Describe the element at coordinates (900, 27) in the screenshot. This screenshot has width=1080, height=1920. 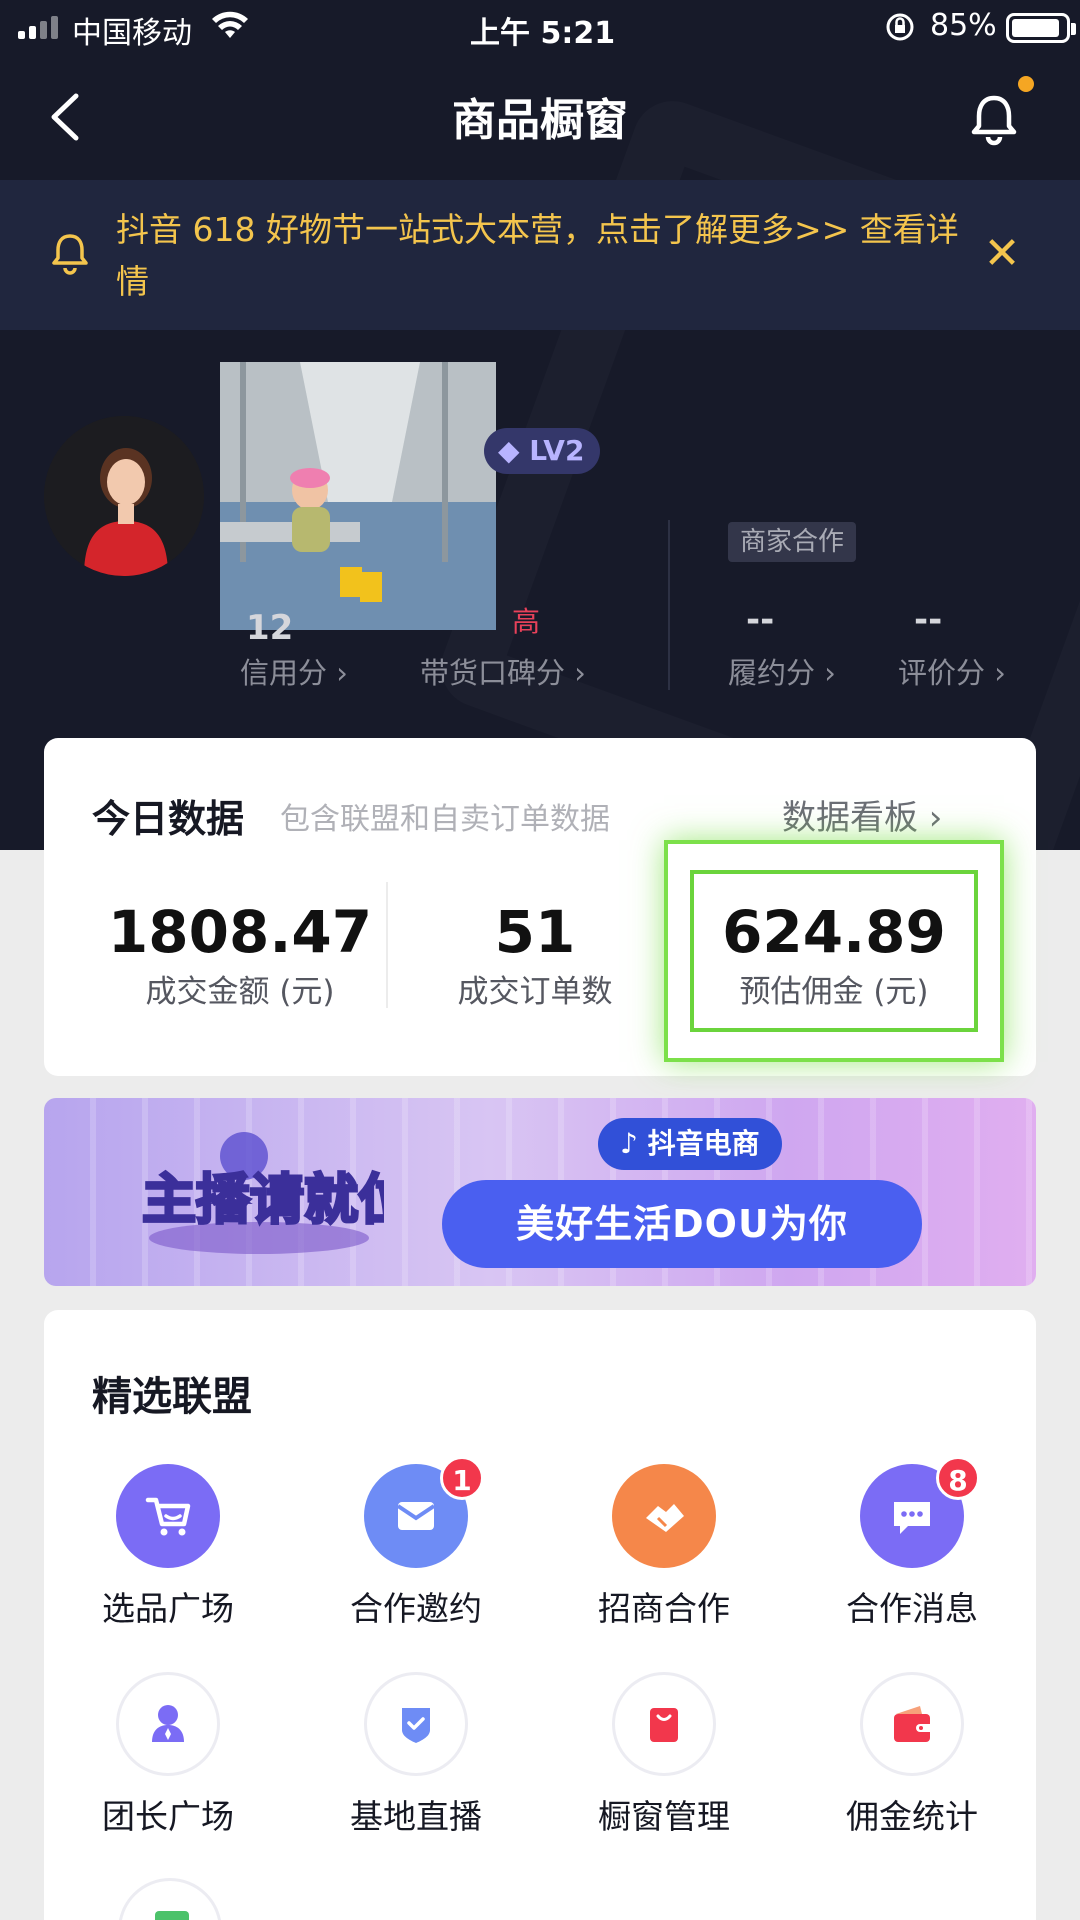
I see `rotation-lock-icon` at that location.